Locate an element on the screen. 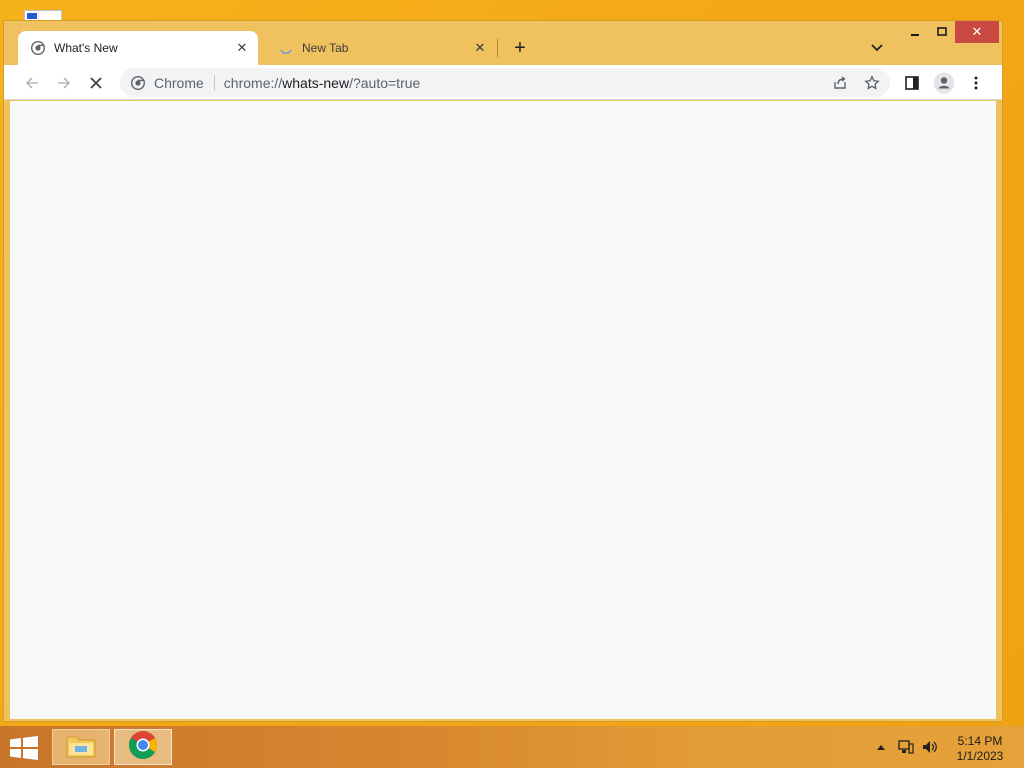  chrome-taskbar-button is located at coordinates (143, 747).